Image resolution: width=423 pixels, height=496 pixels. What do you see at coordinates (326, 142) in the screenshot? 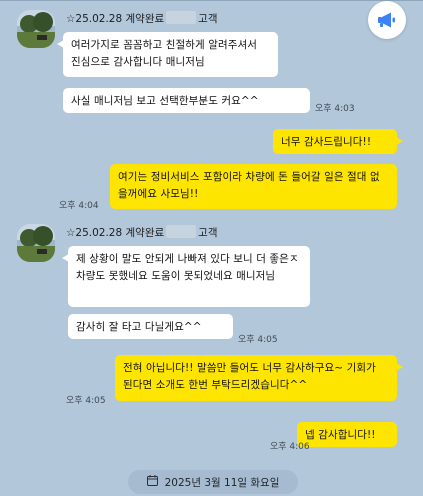
I see `message-text: 너무 감사드립니다!!` at bounding box center [326, 142].